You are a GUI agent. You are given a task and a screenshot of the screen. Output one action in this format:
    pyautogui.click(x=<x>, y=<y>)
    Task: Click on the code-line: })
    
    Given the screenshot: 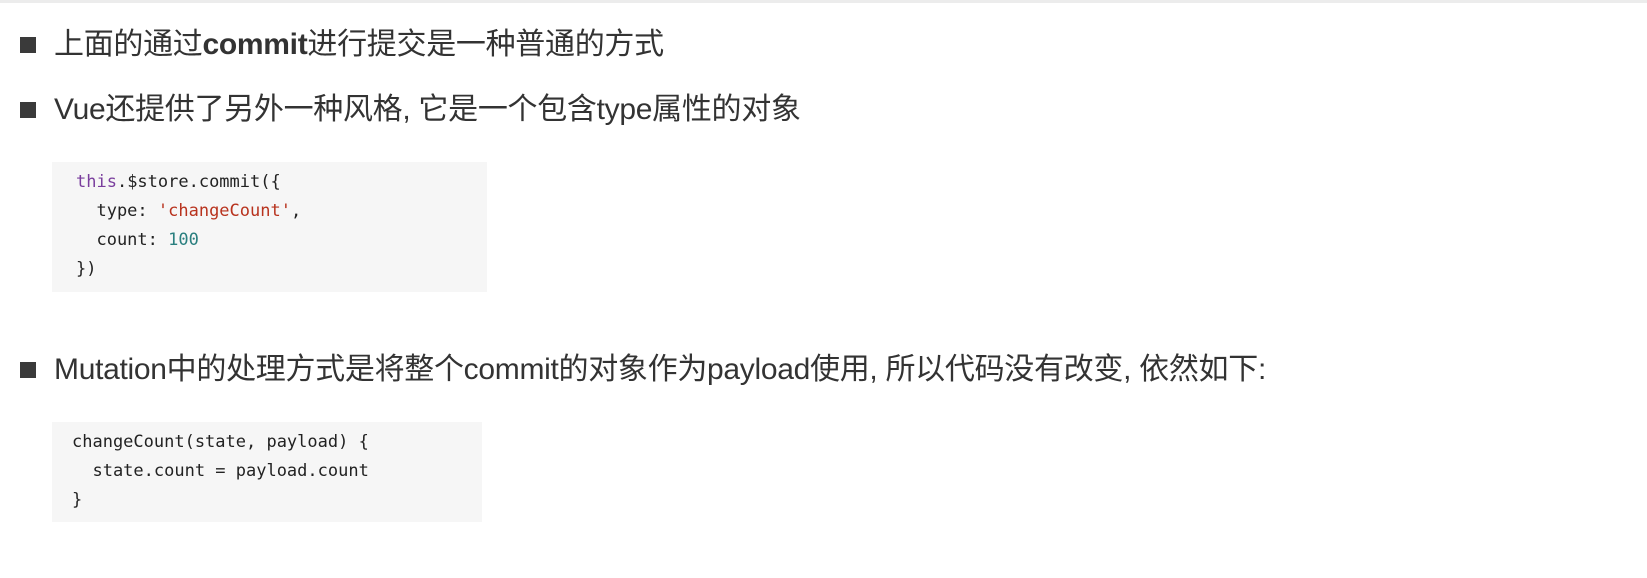 What is the action you would take?
    pyautogui.click(x=281, y=269)
    